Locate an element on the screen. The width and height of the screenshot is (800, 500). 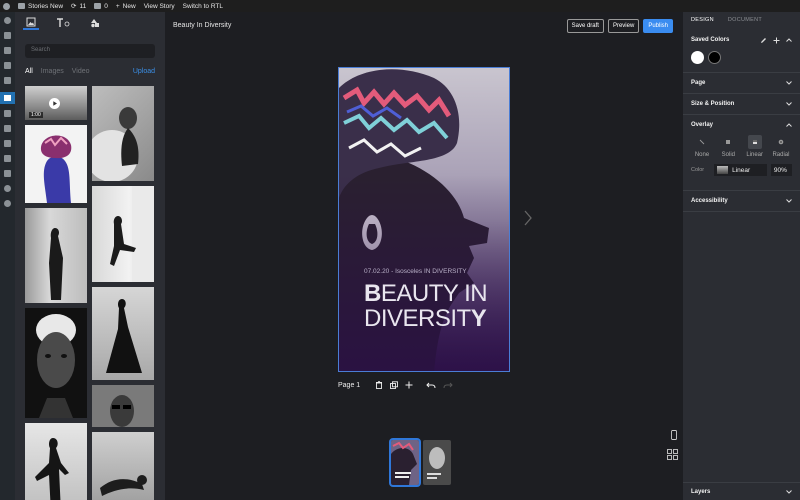
tab-design: DESIGN is located at coordinates (702, 21).